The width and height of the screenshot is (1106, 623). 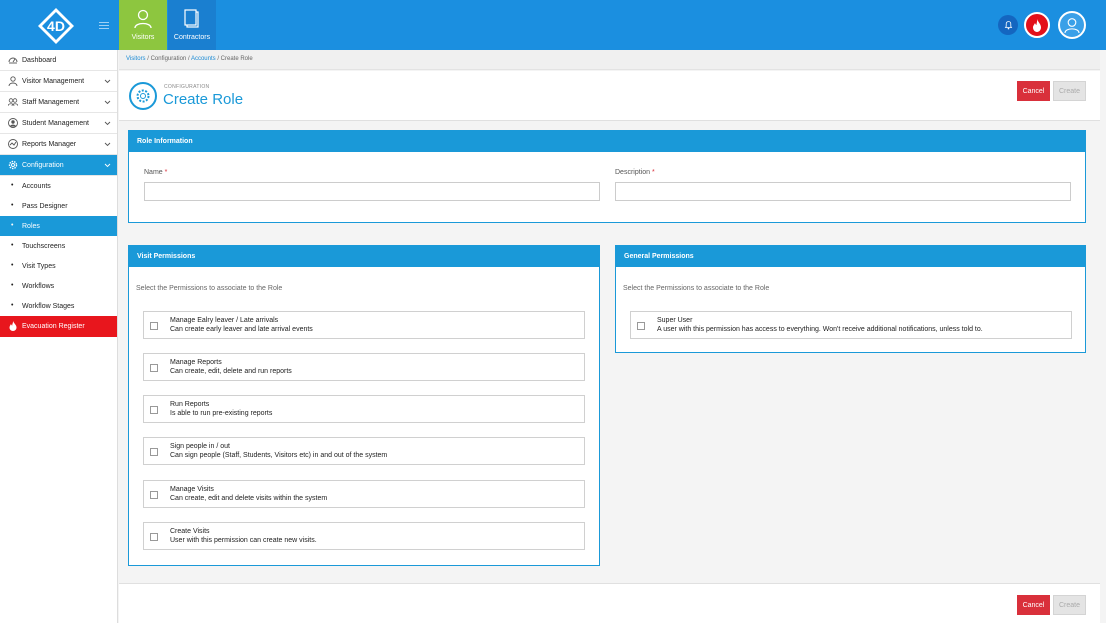 I want to click on permission-title: Manage Reports, so click(x=196, y=362).